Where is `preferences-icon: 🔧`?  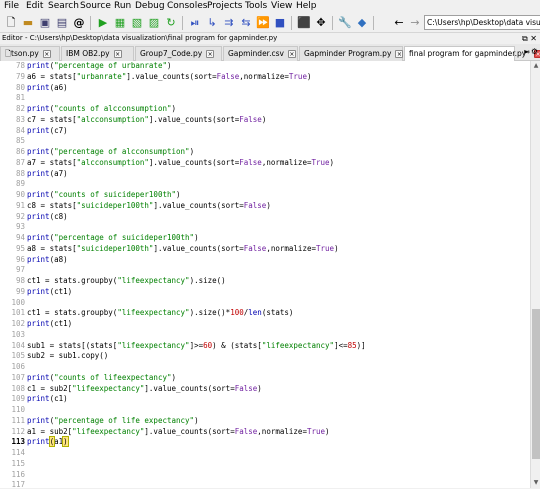 preferences-icon: 🔧 is located at coordinates (345, 23).